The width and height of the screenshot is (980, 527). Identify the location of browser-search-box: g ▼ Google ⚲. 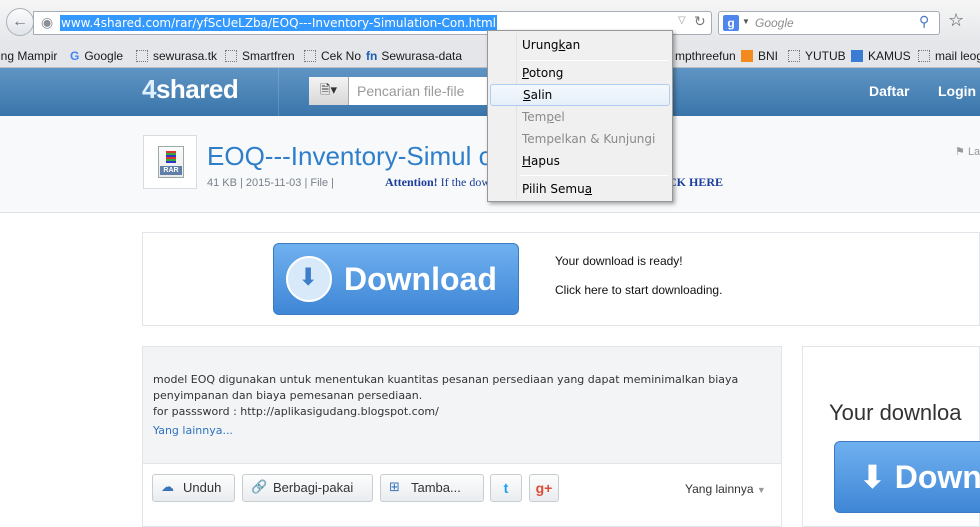
(829, 23).